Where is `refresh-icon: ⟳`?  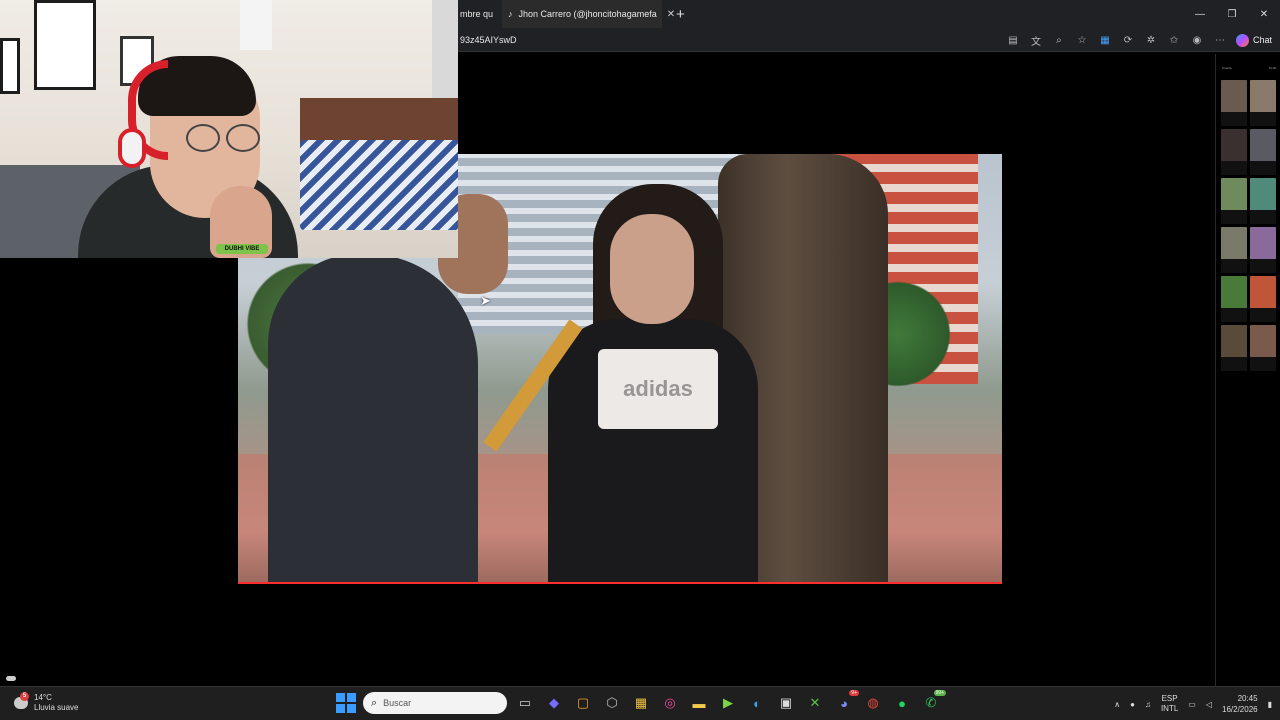 refresh-icon: ⟳ is located at coordinates (1128, 40).